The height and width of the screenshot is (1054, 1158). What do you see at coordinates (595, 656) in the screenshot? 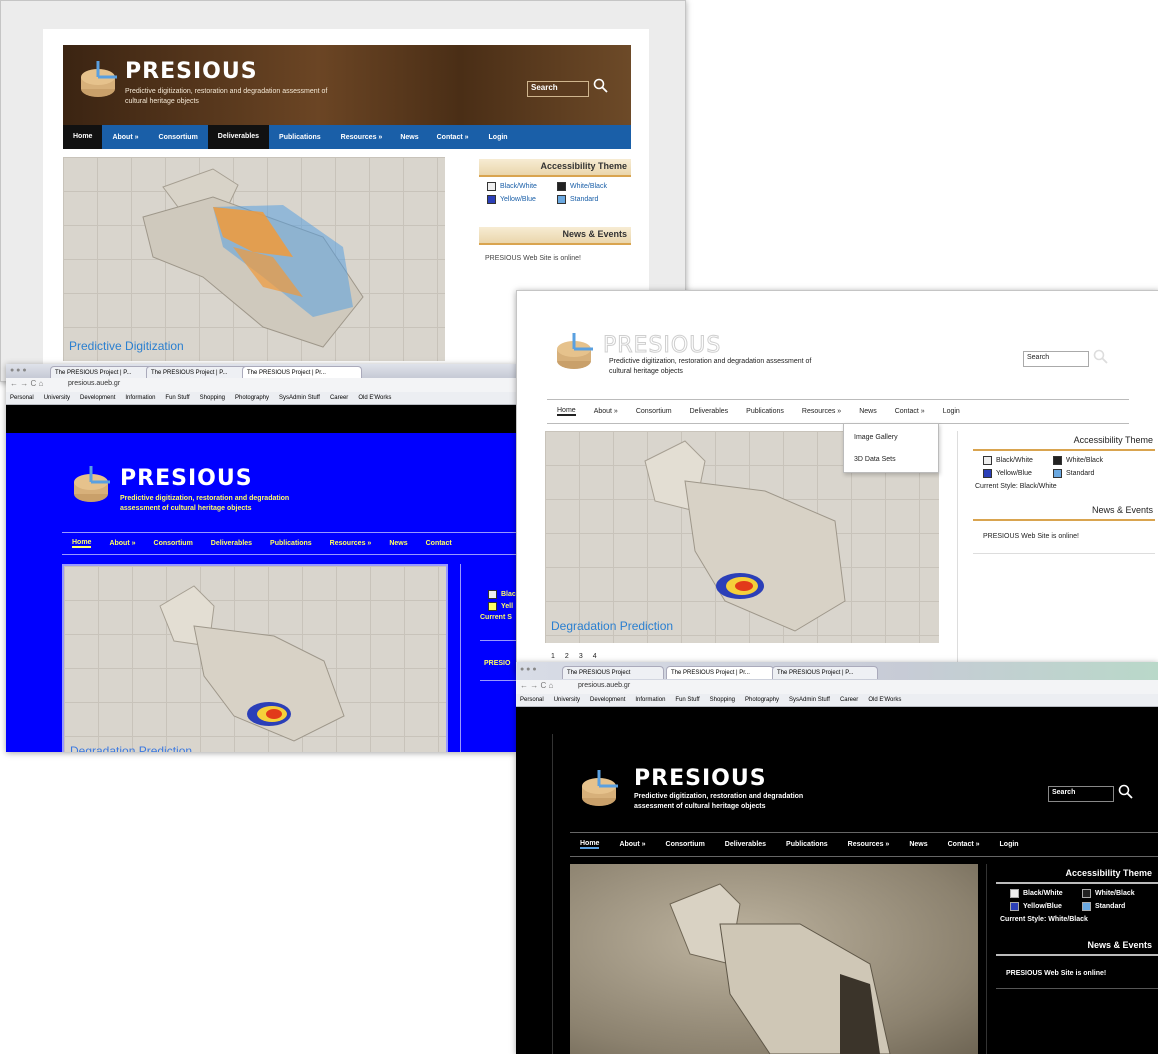
I see `pager-4: 4` at bounding box center [595, 656].